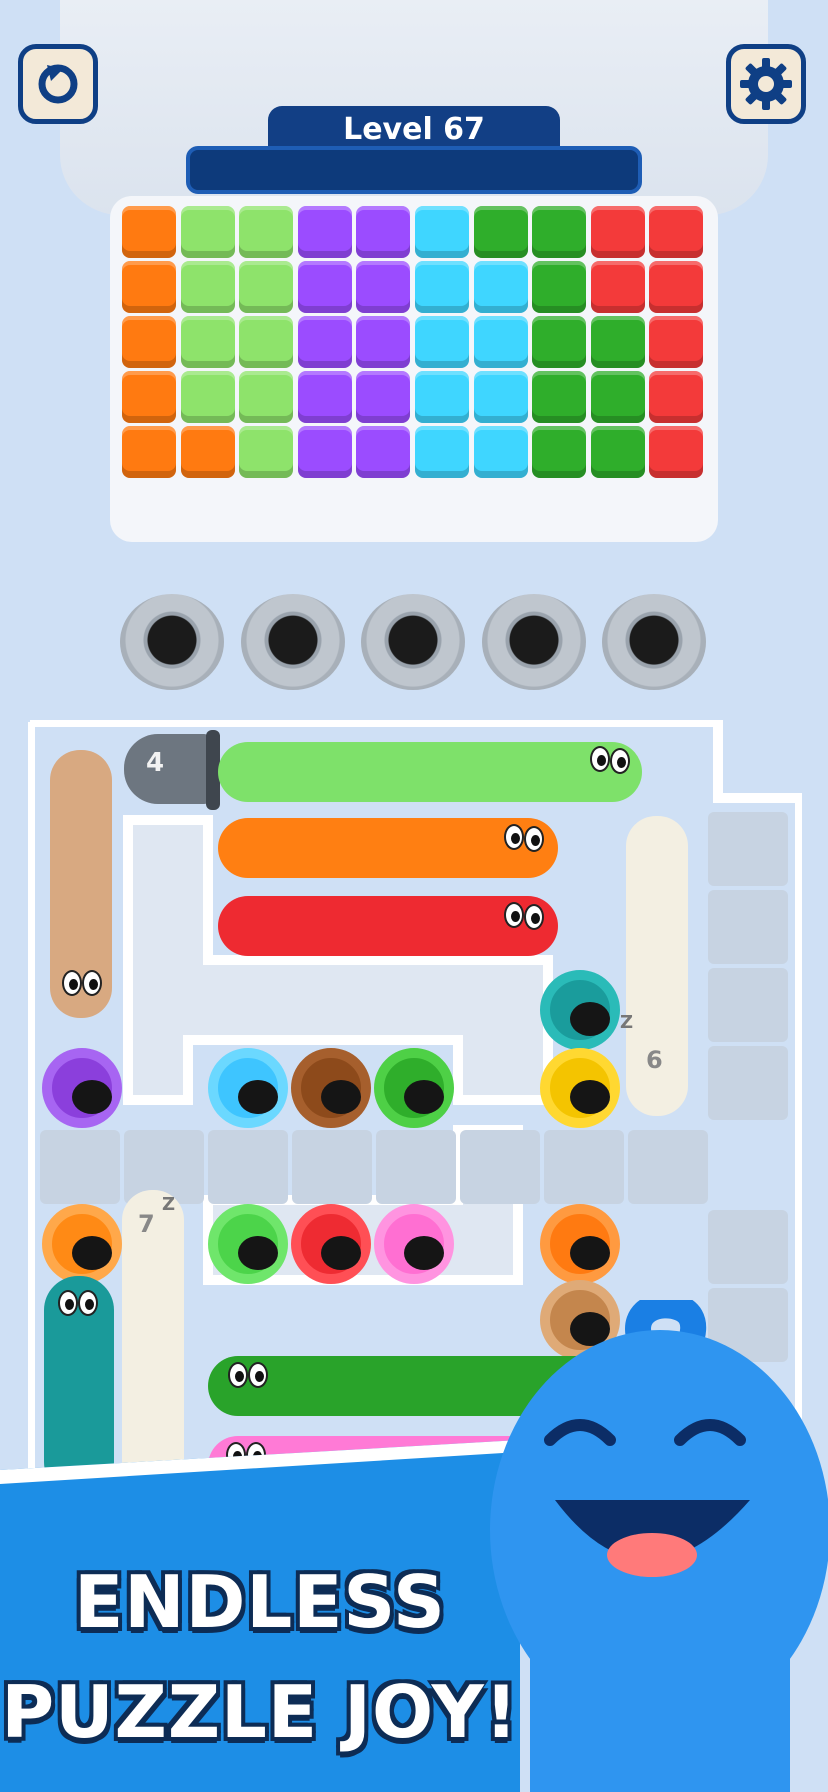 Image resolution: width=828 pixels, height=1792 pixels. What do you see at coordinates (430, 772) in the screenshot?
I see `green-worm` at bounding box center [430, 772].